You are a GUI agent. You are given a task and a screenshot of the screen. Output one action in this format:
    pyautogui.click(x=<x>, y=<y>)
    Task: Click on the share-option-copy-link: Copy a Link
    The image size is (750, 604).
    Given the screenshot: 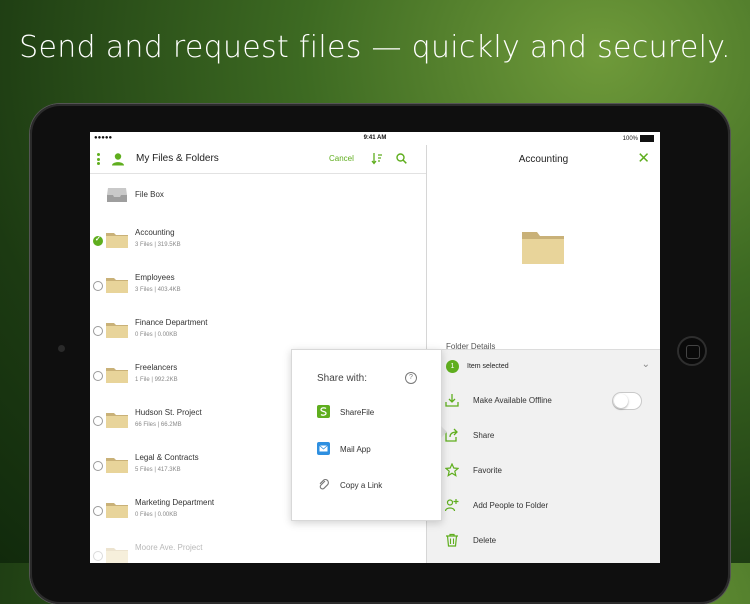 What is the action you would take?
    pyautogui.click(x=366, y=485)
    